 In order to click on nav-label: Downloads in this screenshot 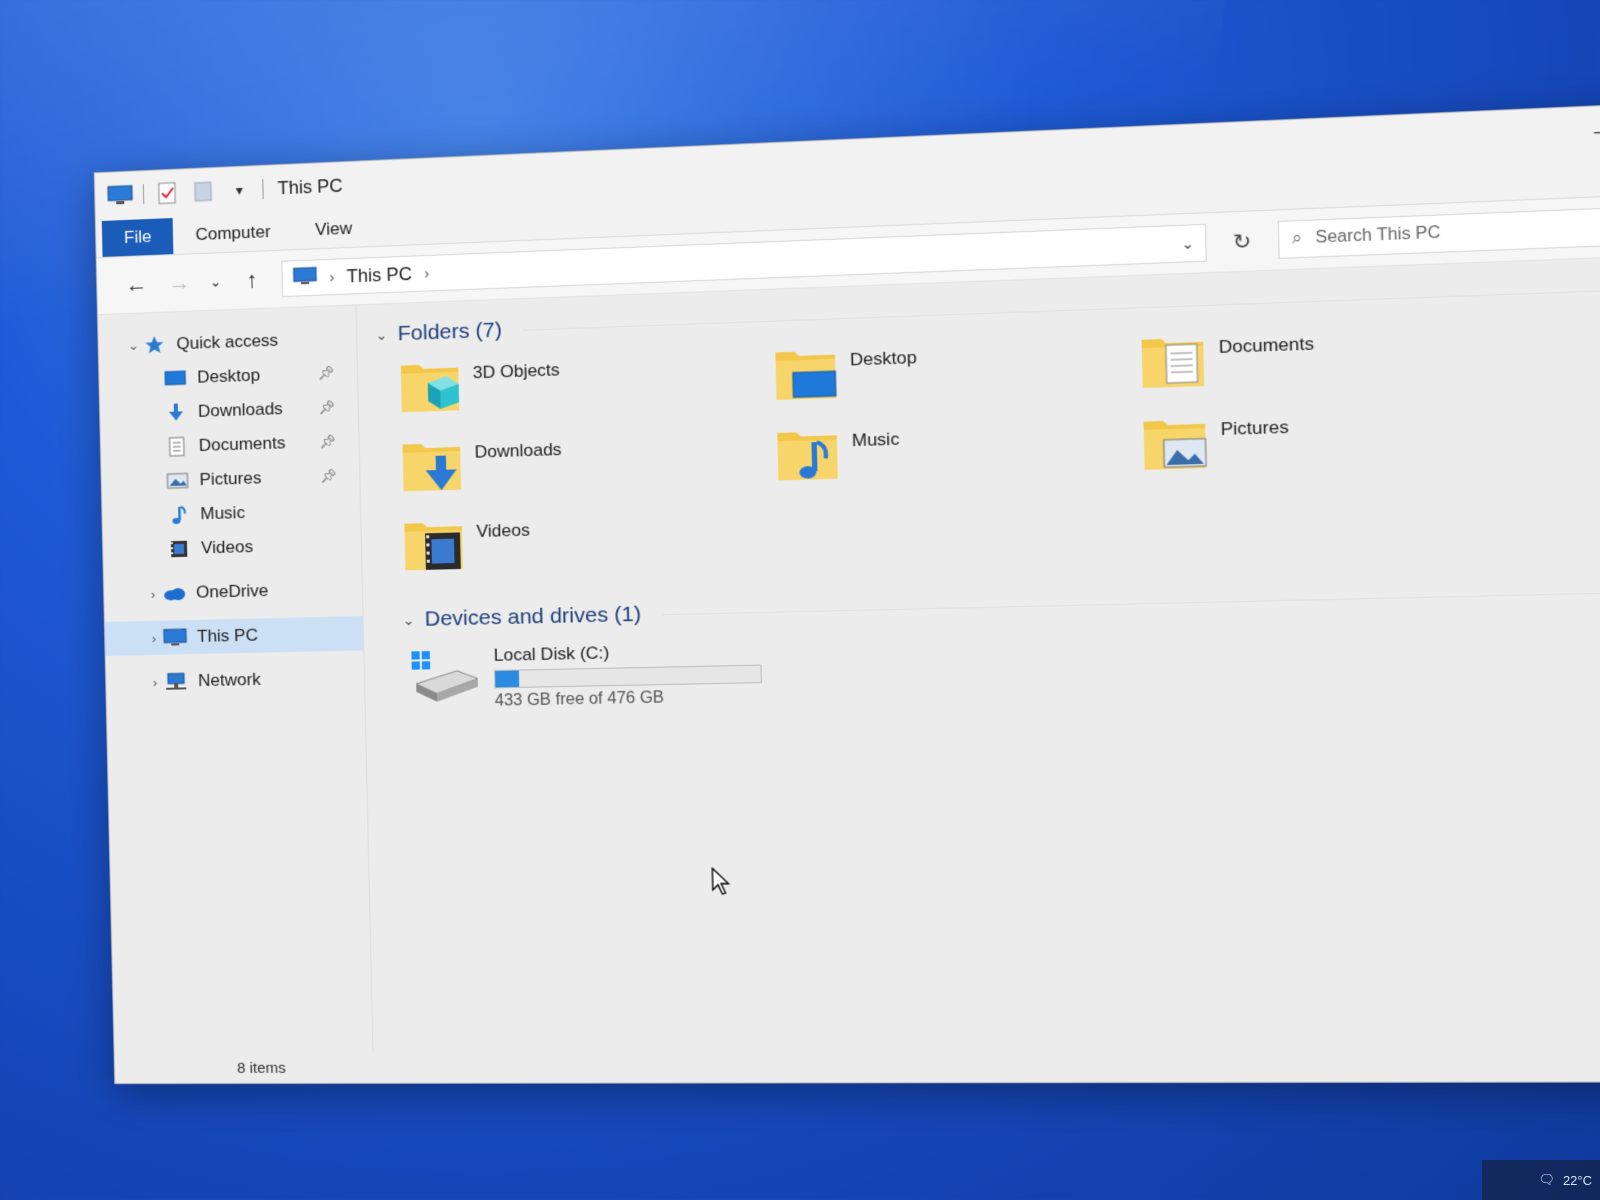, I will do `click(240, 409)`.